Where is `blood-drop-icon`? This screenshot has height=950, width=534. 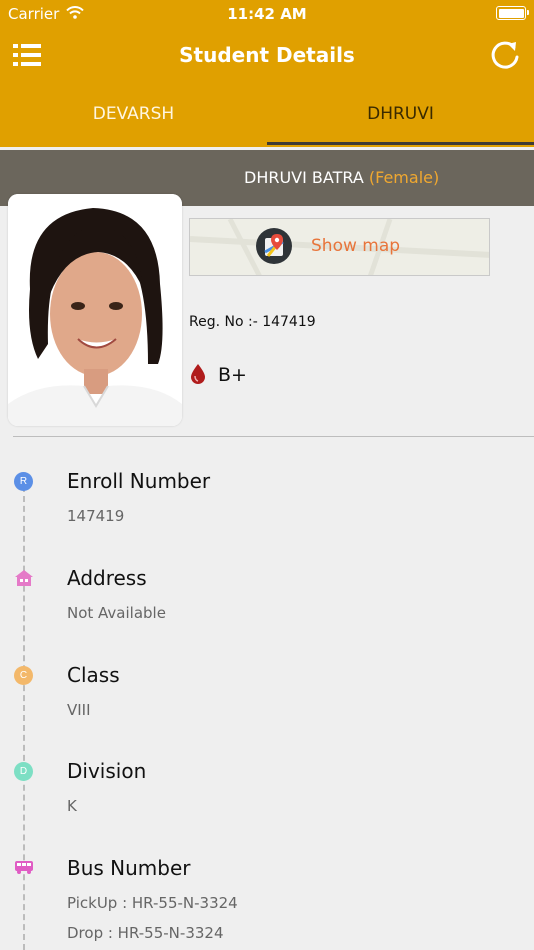
blood-drop-icon is located at coordinates (198, 374).